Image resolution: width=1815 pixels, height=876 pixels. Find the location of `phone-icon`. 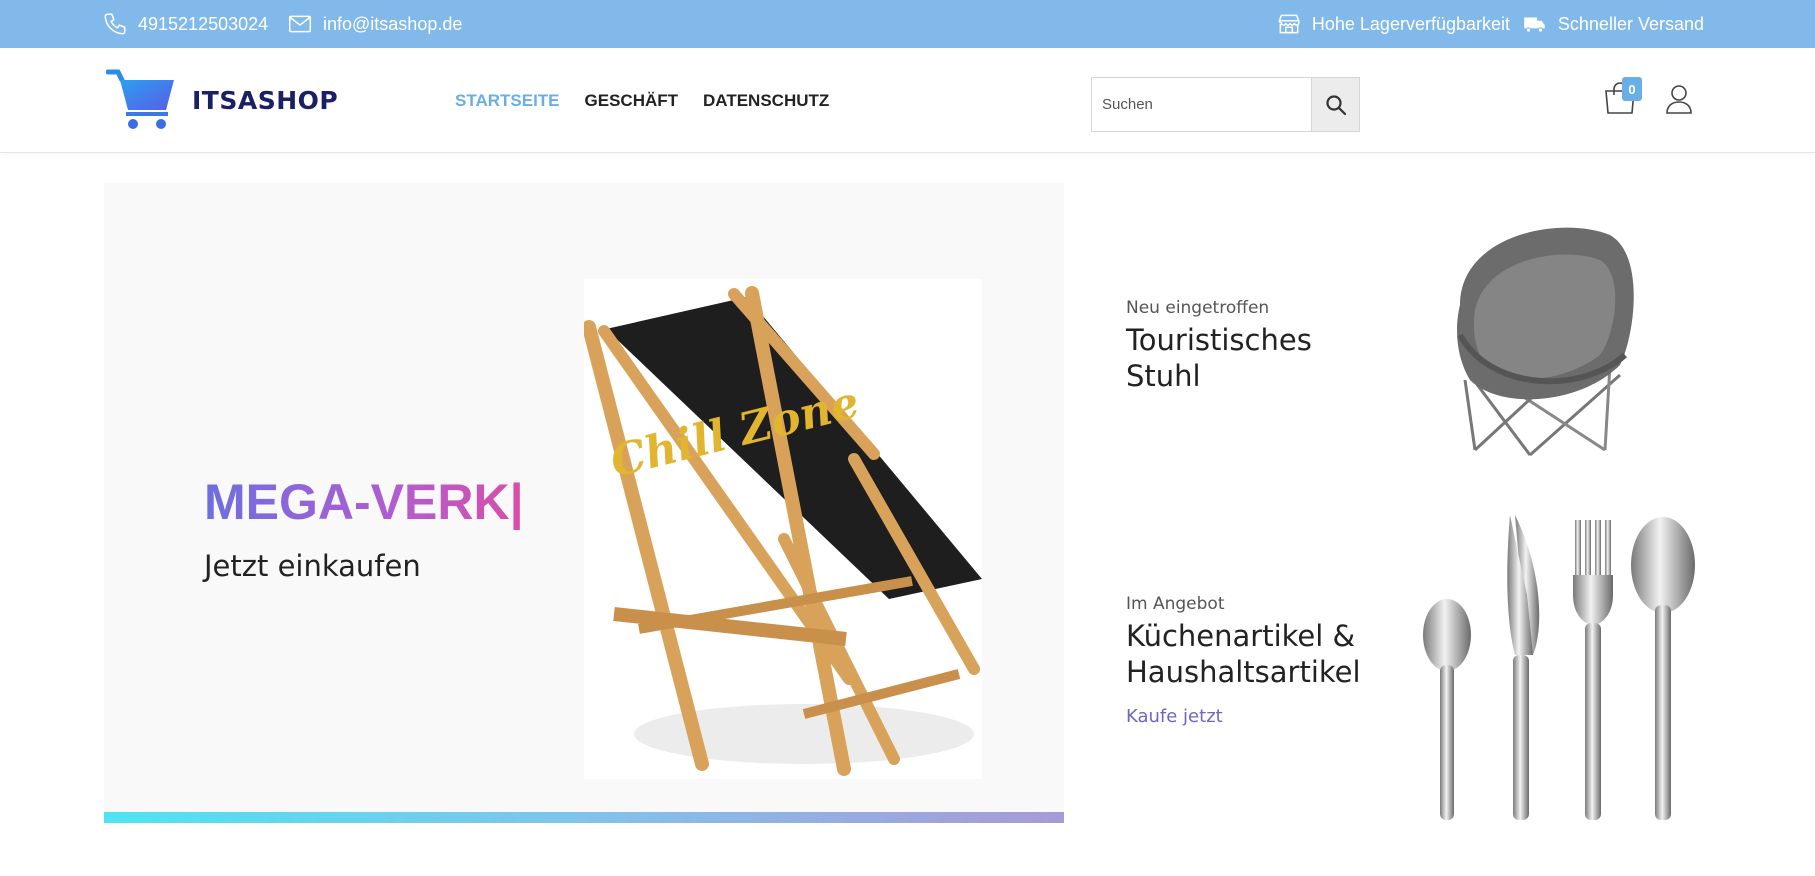

phone-icon is located at coordinates (115, 24).